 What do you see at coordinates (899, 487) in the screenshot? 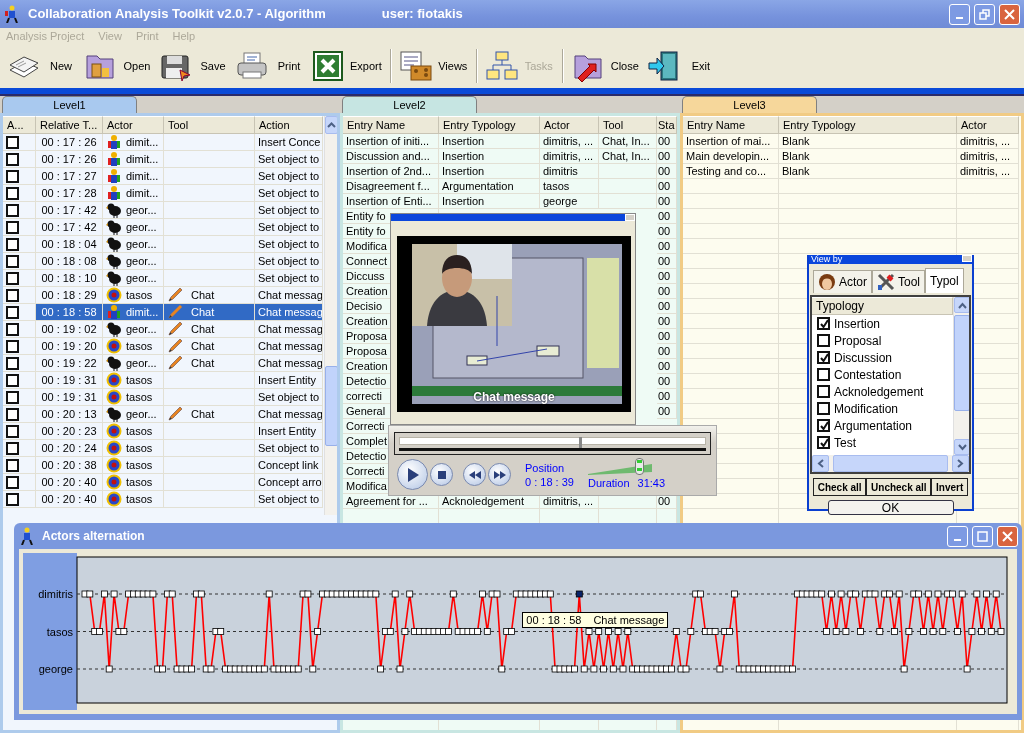
I see `action-button: Uncheck all` at bounding box center [899, 487].